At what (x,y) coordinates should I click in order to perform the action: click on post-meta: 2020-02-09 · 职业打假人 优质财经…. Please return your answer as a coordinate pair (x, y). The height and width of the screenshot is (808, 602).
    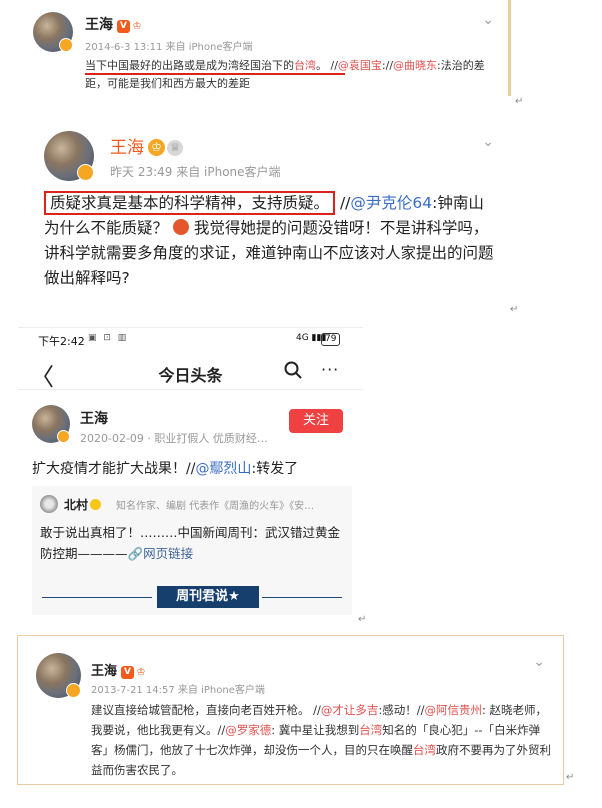
    Looking at the image, I should click on (174, 438).